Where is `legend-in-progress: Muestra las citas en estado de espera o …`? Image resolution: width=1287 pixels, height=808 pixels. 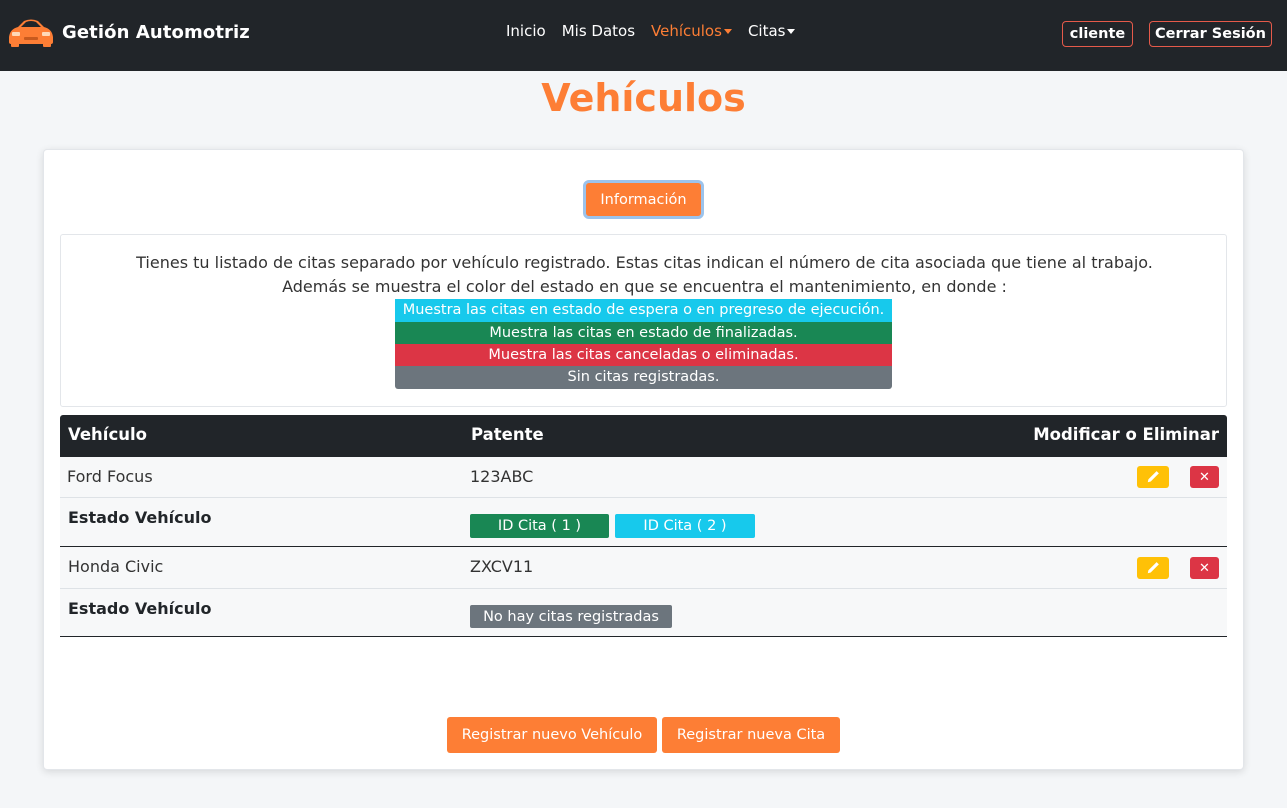
legend-in-progress: Muestra las citas en estado de espera o … is located at coordinates (643, 310).